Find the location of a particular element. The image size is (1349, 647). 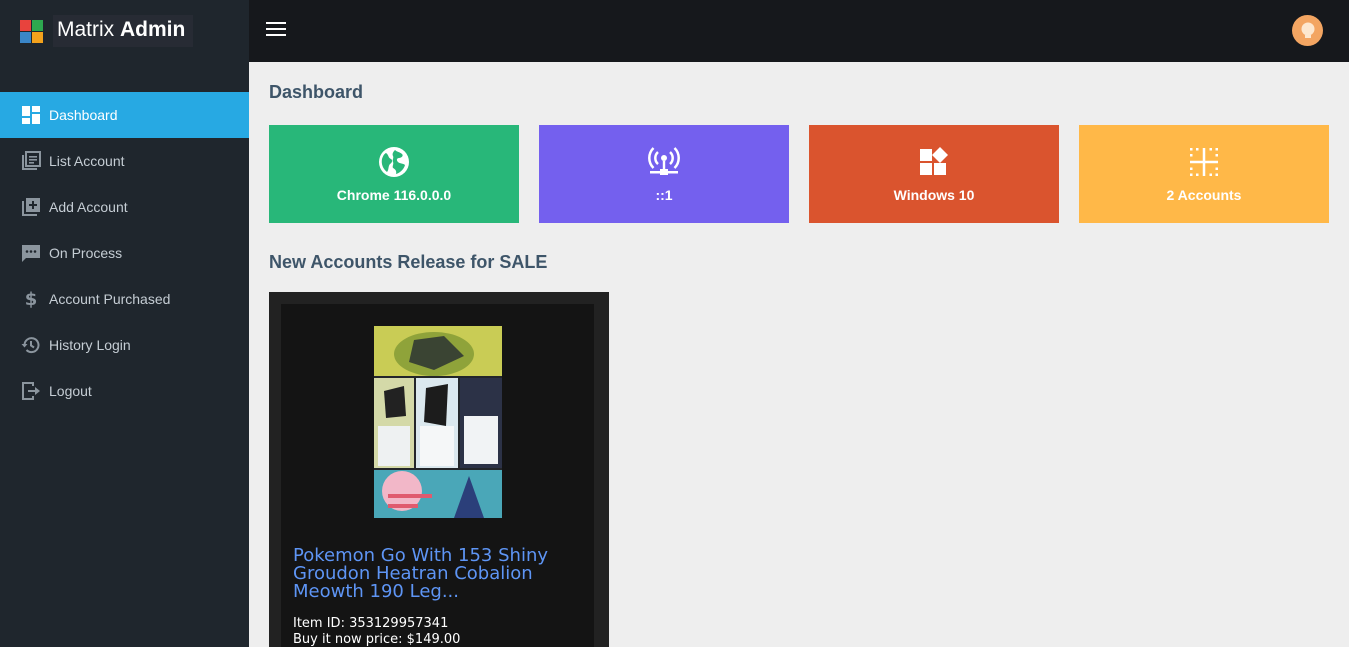

brand-name-light: Matrix is located at coordinates (86, 29).